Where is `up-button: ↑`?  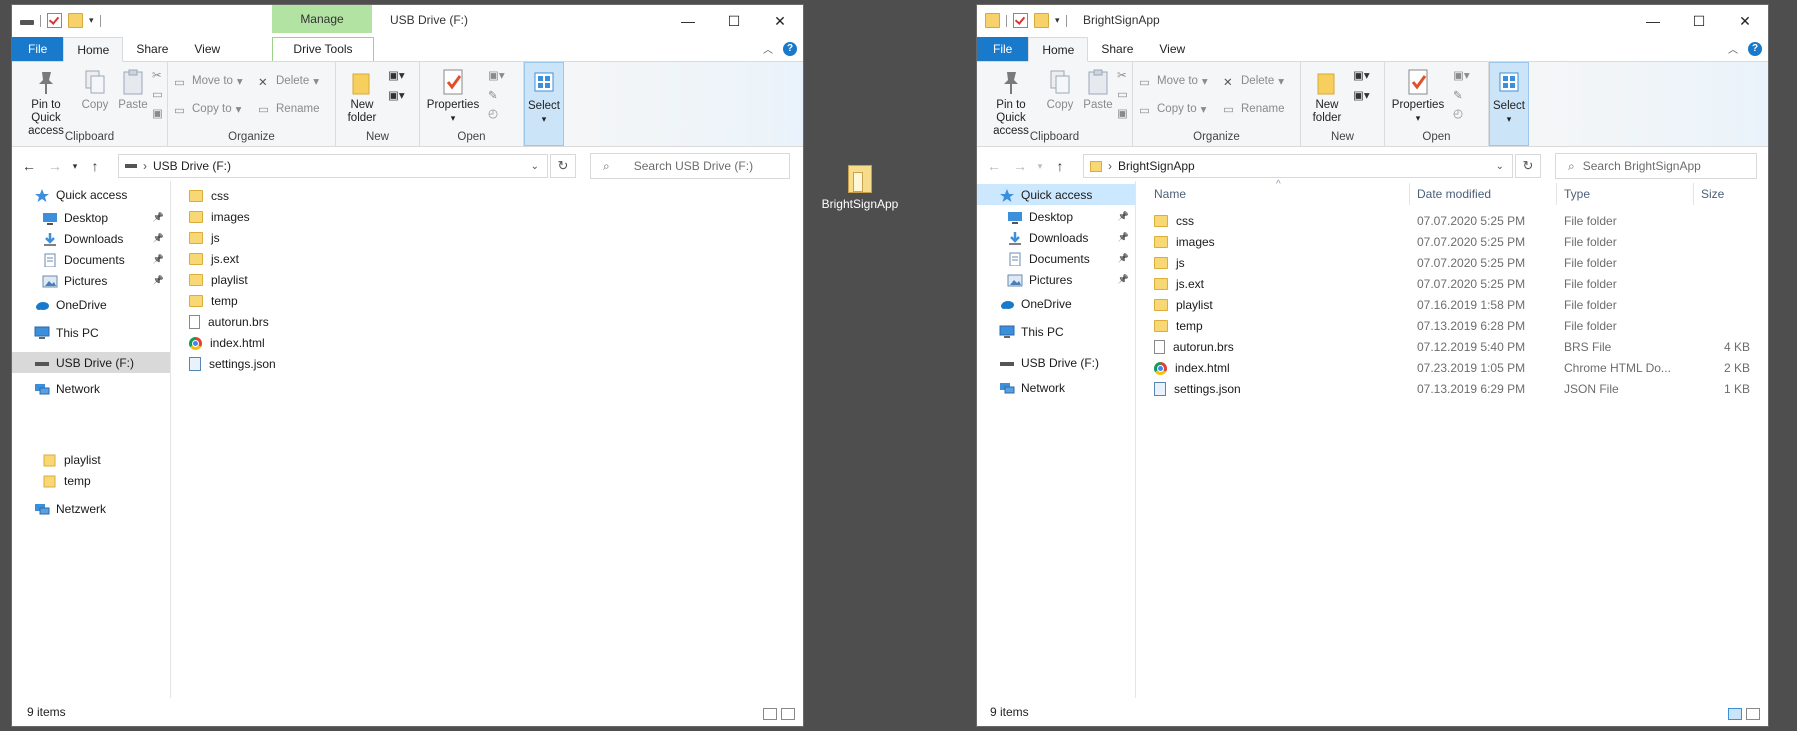 up-button: ↑ is located at coordinates (95, 166).